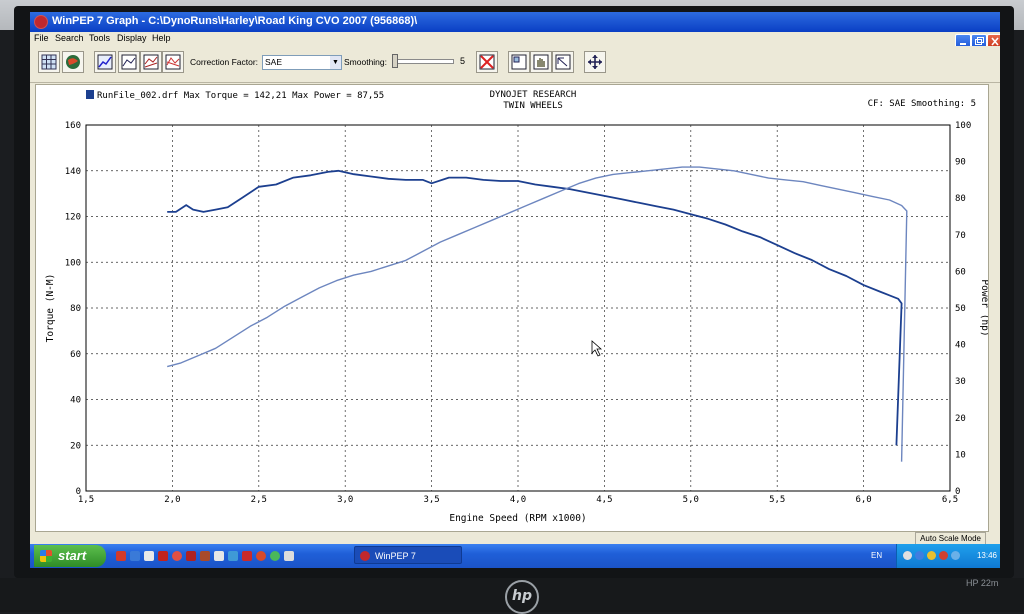 The image size is (1024, 614). What do you see at coordinates (289, 556) in the screenshot?
I see `quicklaunch-13-icon` at bounding box center [289, 556].